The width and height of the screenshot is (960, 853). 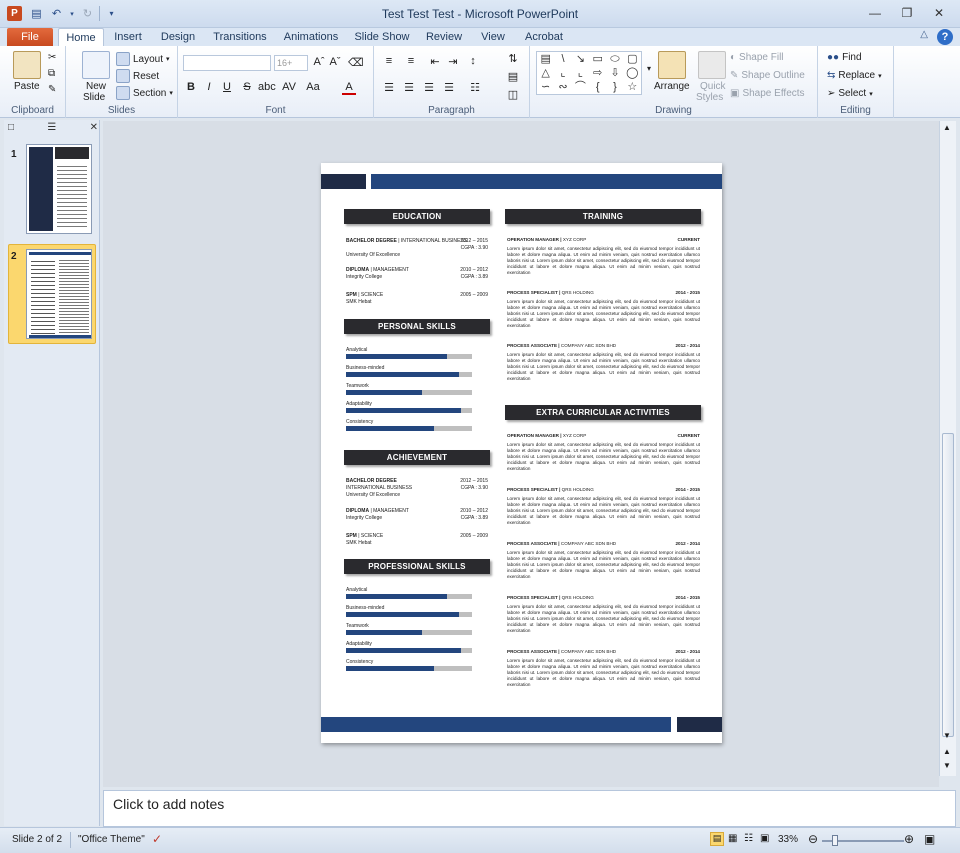 I want to click on scrollbar-thumb, so click(x=948, y=585).